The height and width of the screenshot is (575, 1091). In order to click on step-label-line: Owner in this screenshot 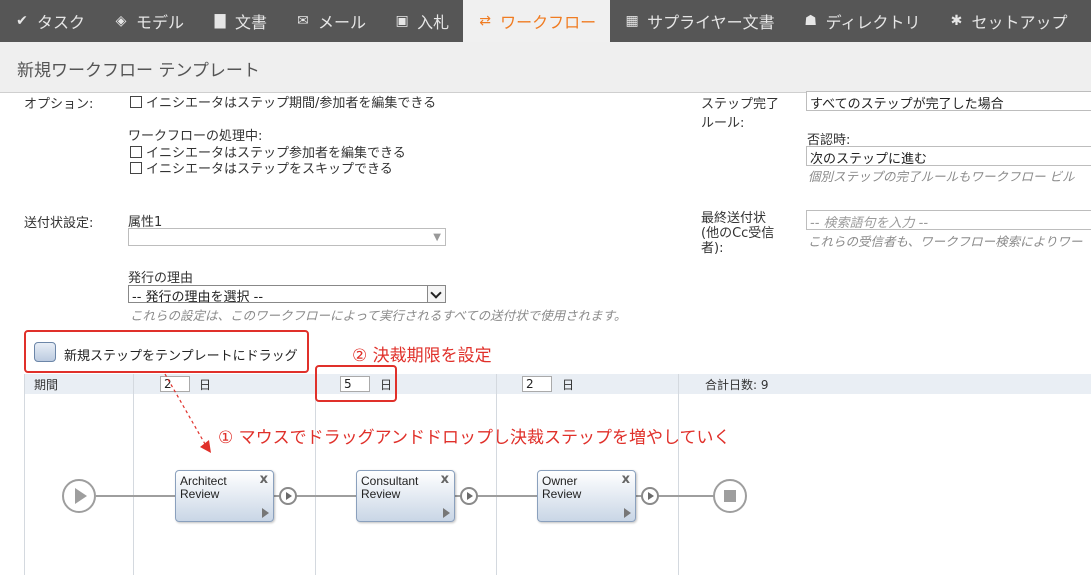, I will do `click(560, 481)`.